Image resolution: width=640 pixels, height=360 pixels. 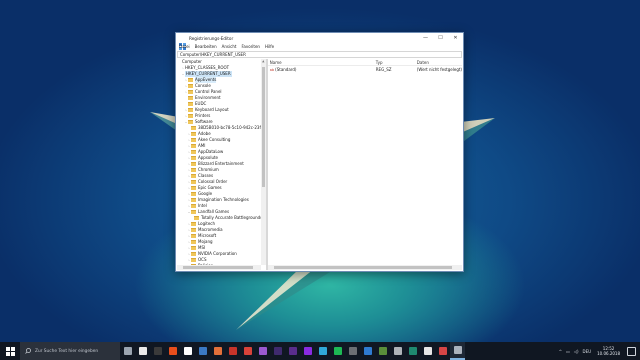 I want to click on value-data: (Wert nicht festgelegt), so click(x=439, y=69).